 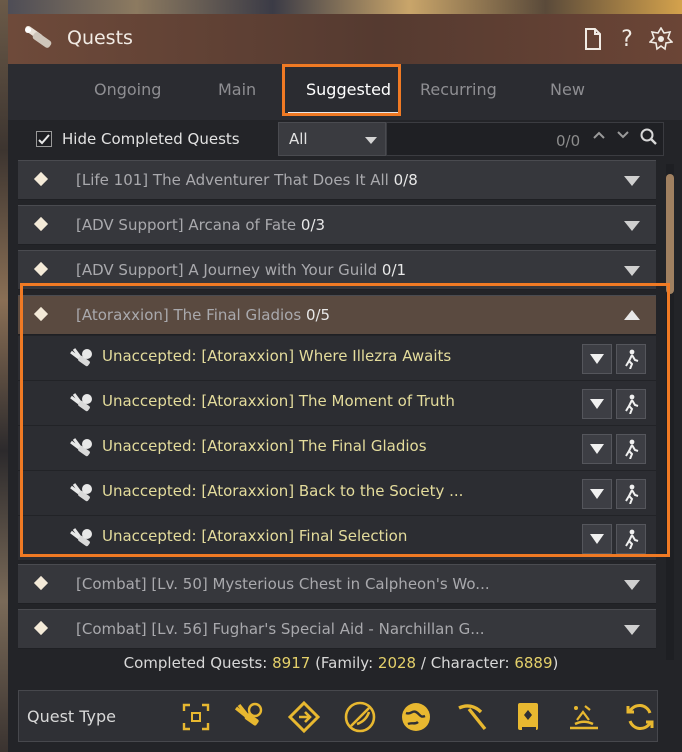 I want to click on globe-icon, so click(x=416, y=717).